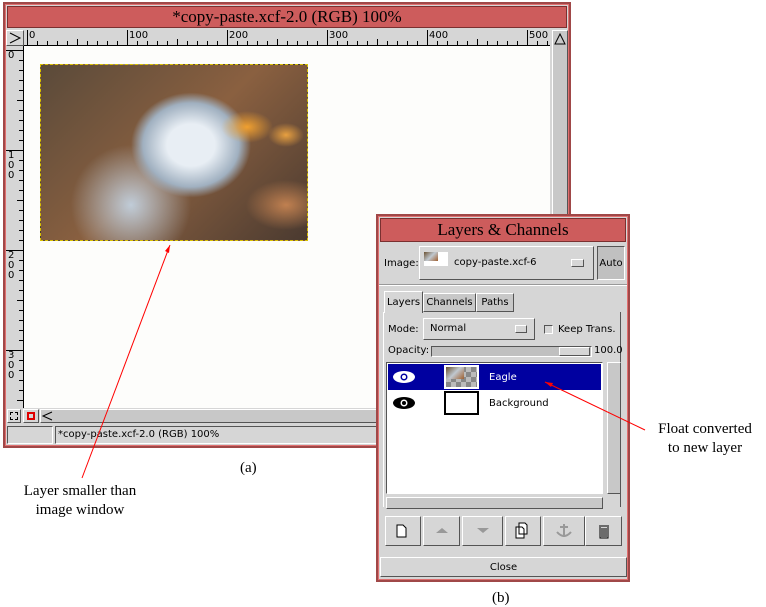 Image resolution: width=766 pixels, height=607 pixels. What do you see at coordinates (501, 598) in the screenshot?
I see `caption-b: (b)` at bounding box center [501, 598].